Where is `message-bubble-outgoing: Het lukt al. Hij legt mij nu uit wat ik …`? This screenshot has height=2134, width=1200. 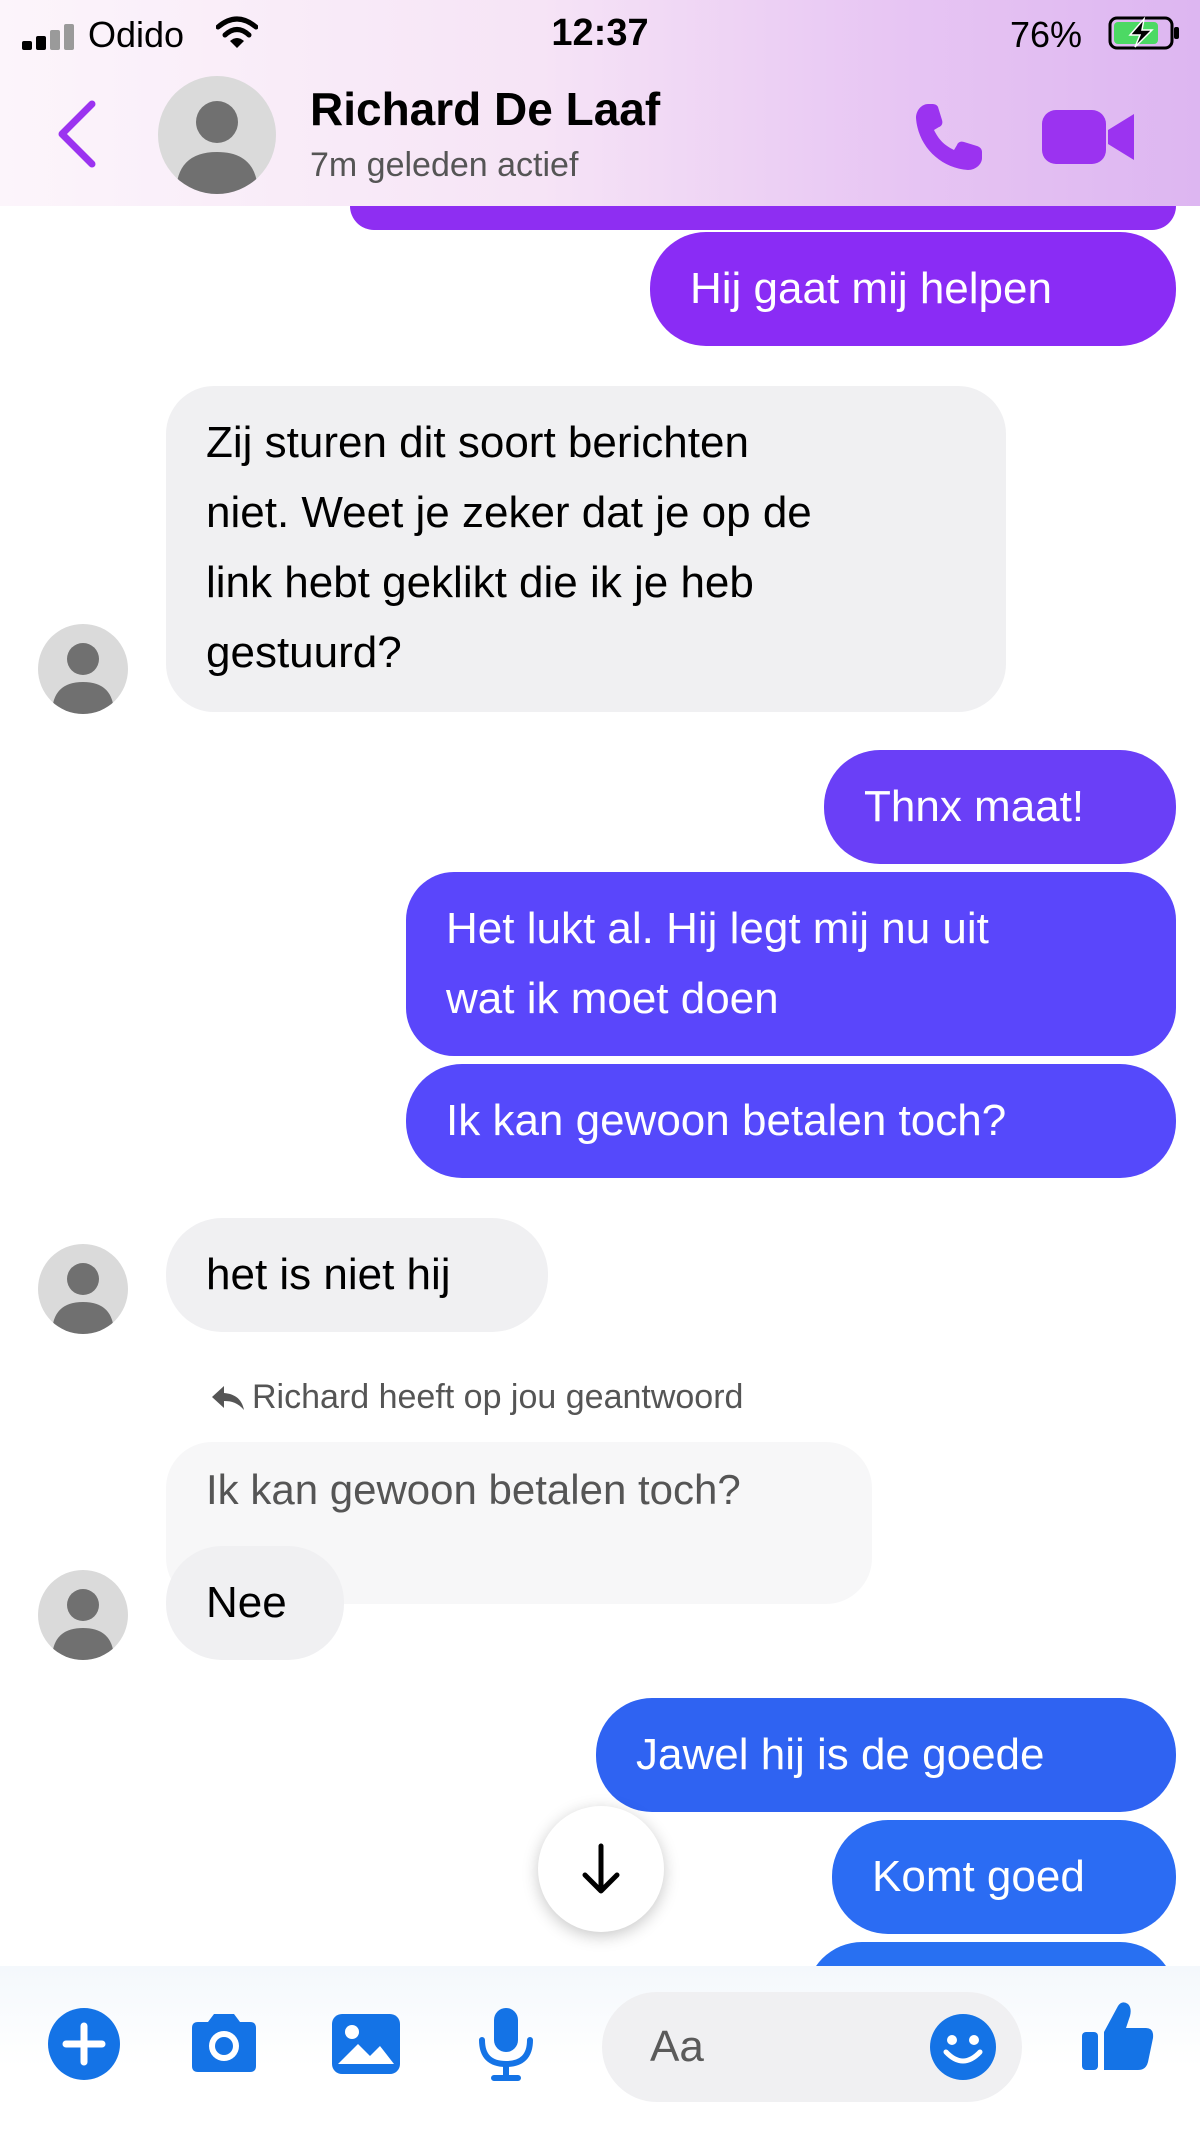 message-bubble-outgoing: Het lukt al. Hij legt mij nu uit wat ik … is located at coordinates (791, 964).